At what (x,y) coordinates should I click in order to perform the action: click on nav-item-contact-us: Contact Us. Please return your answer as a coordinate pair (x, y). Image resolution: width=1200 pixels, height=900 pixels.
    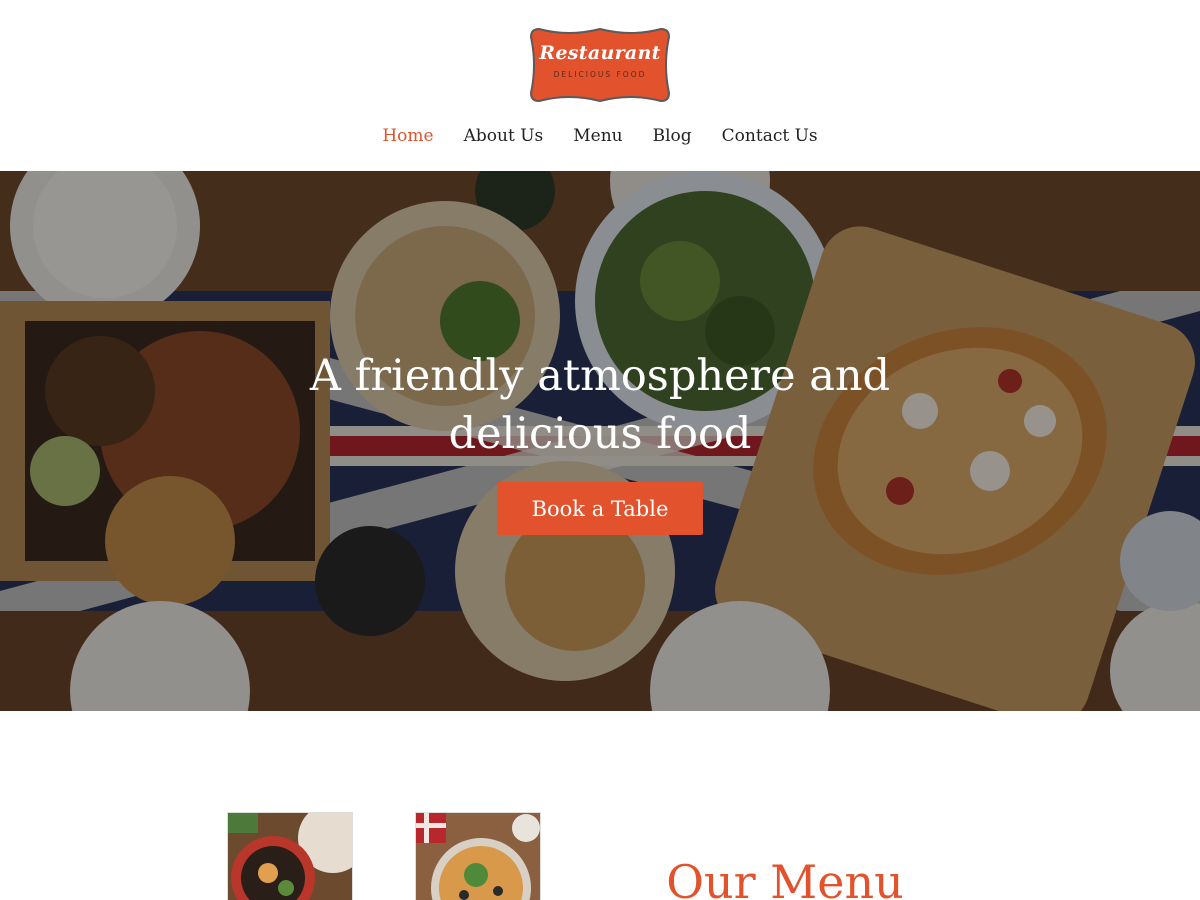
    Looking at the image, I should click on (770, 136).